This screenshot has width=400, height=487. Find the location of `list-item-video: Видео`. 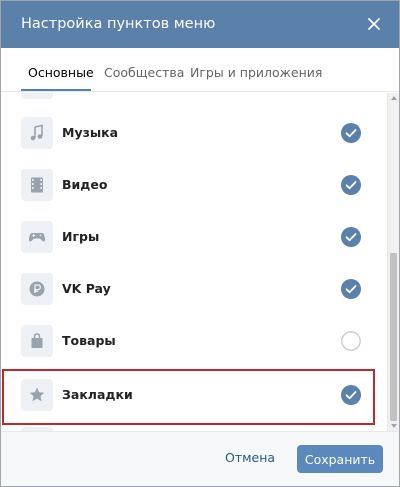

list-item-video: Видео is located at coordinates (194, 185).